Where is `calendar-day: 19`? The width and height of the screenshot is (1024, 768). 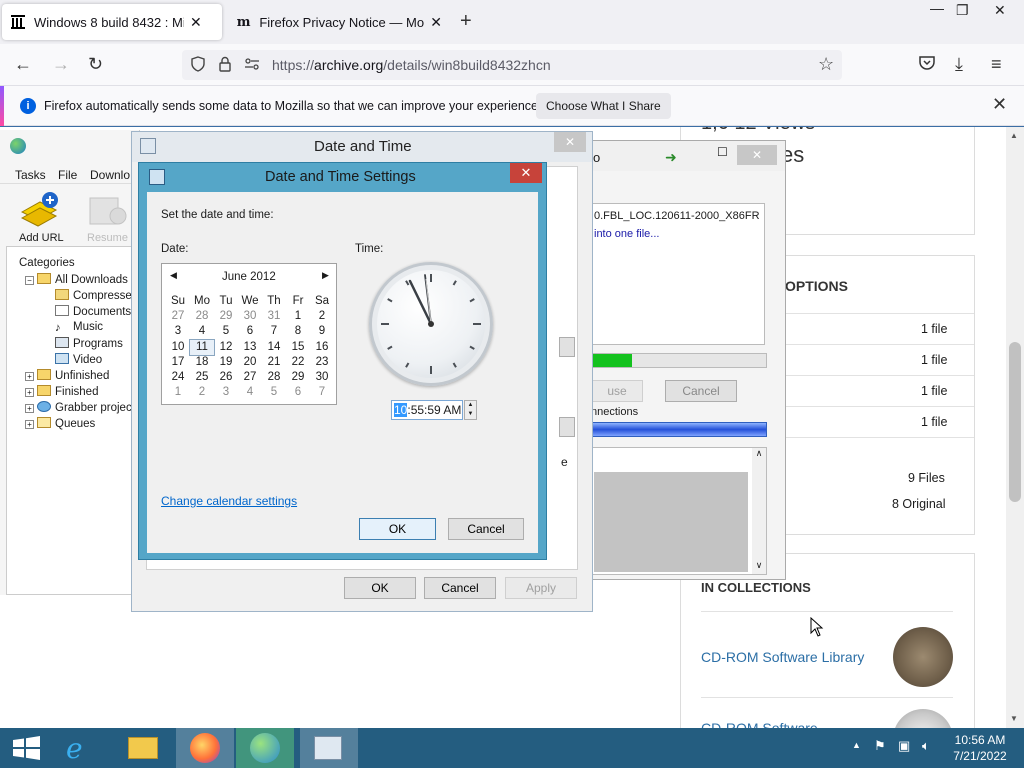
calendar-day: 19 is located at coordinates (226, 362).